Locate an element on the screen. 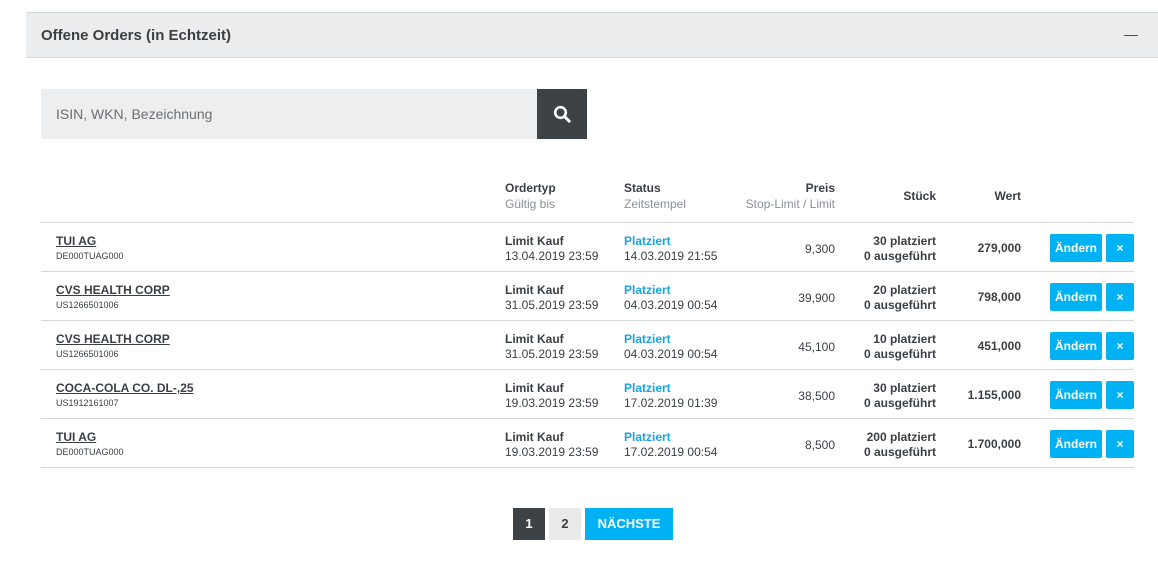 This screenshot has width=1158, height=568. quantity-placed: 10 platziert is located at coordinates (904, 339).